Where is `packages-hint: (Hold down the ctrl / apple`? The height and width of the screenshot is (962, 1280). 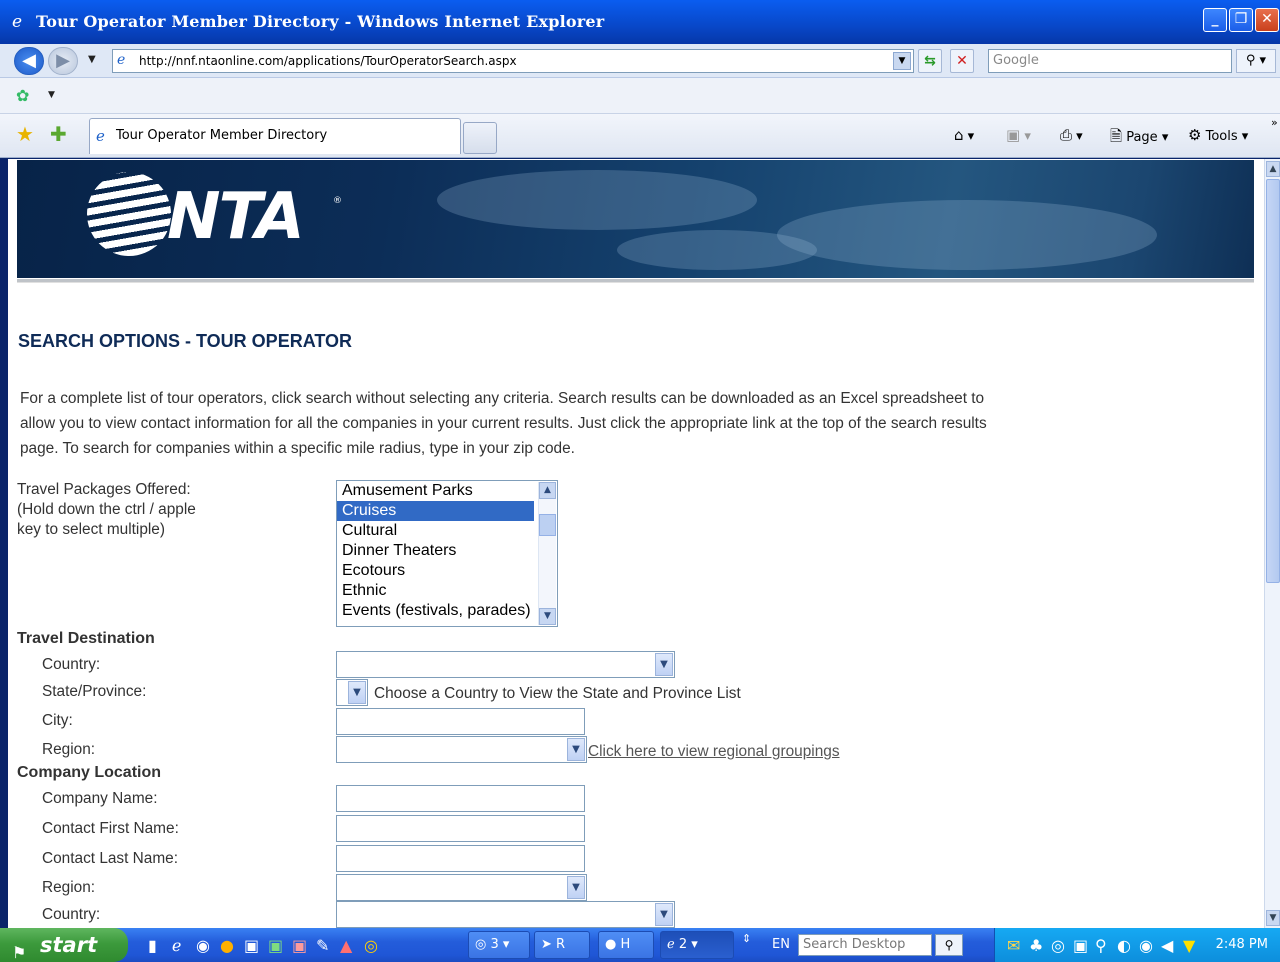
packages-hint: (Hold down the ctrl / apple is located at coordinates (106, 509).